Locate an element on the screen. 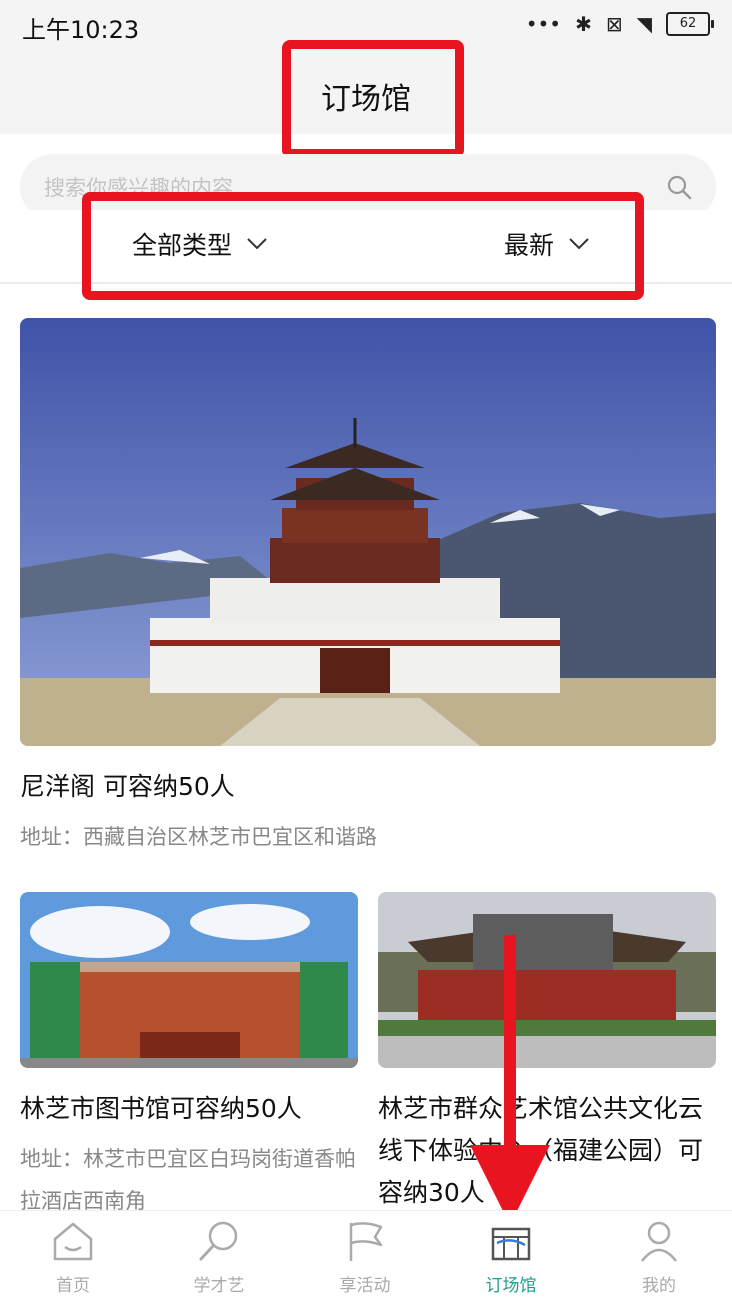 Image resolution: width=732 pixels, height=1305 pixels. sim-off-icon: ⊠ is located at coordinates (614, 24).